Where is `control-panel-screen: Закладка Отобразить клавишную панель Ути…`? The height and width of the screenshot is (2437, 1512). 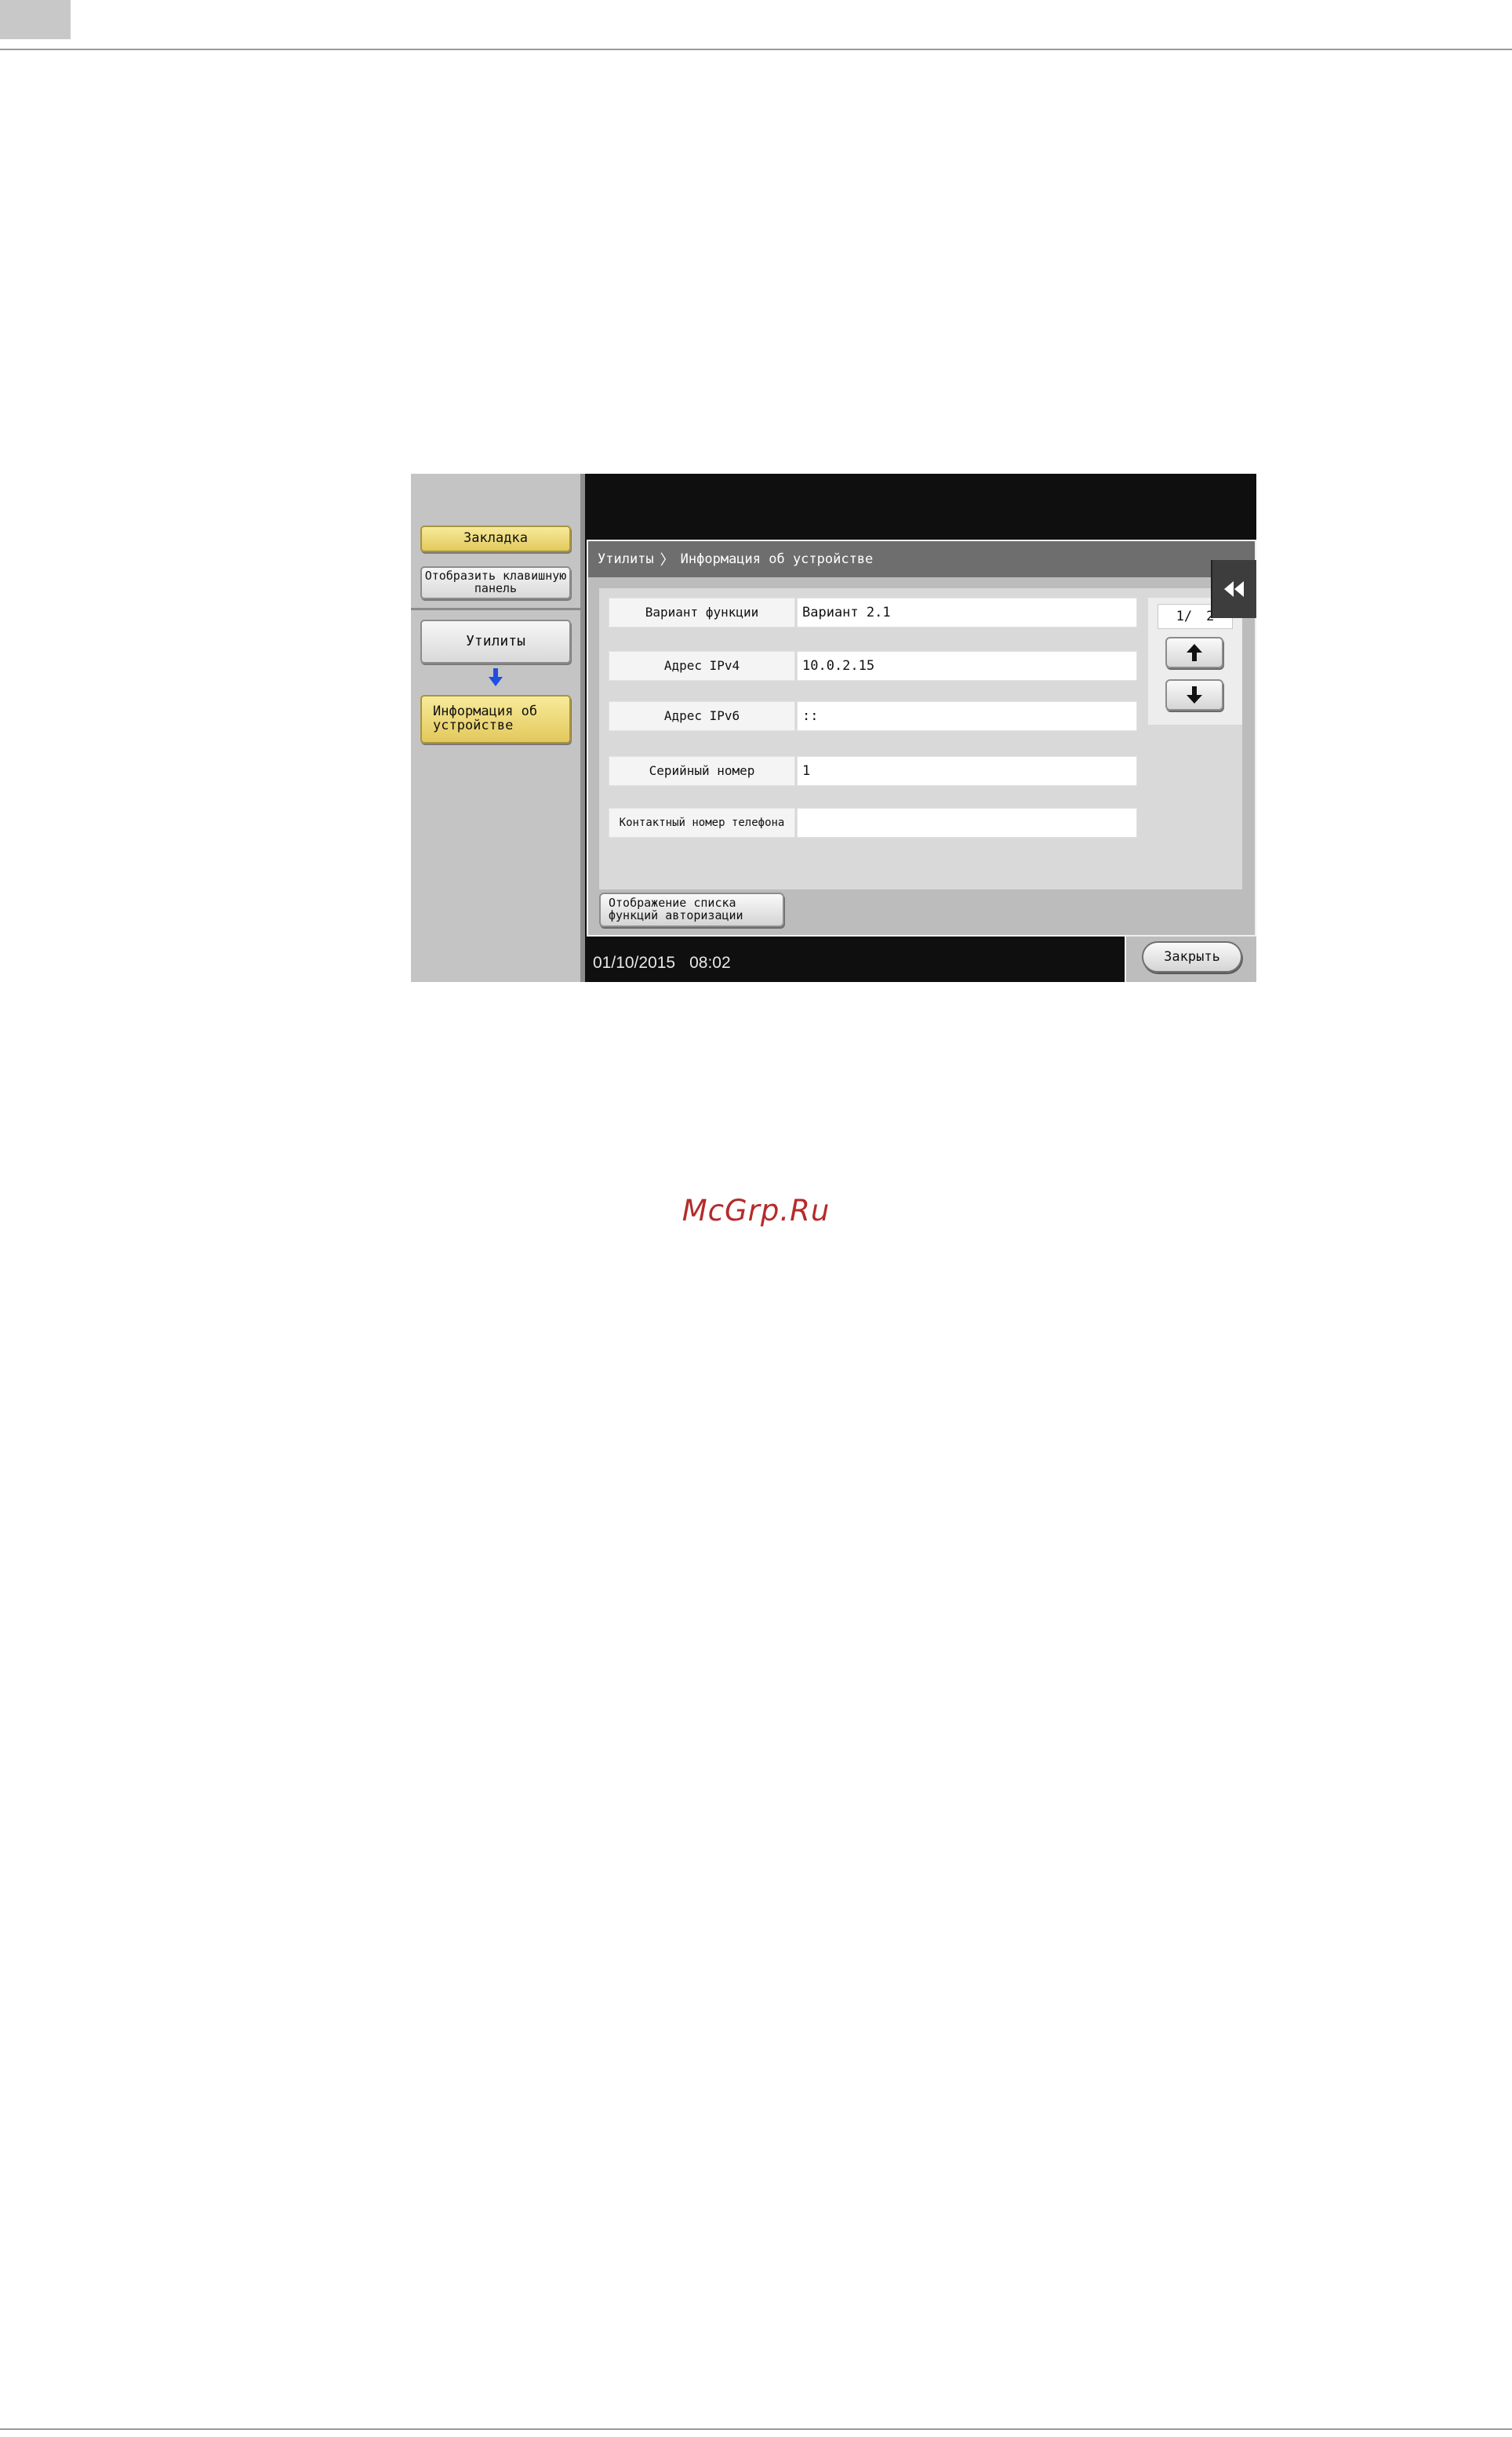
control-panel-screen: Закладка Отобразить клавишную панель Ути… is located at coordinates (833, 728).